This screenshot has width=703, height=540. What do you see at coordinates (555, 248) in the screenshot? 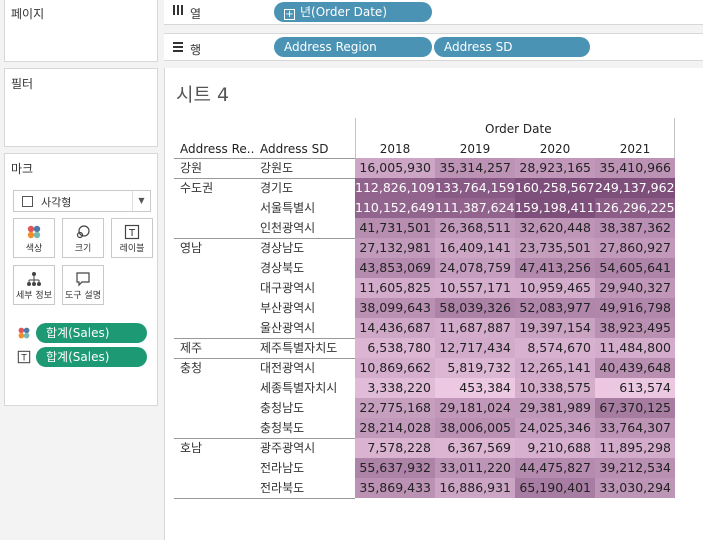
I see `sales-cell: 23,735,501` at bounding box center [555, 248].